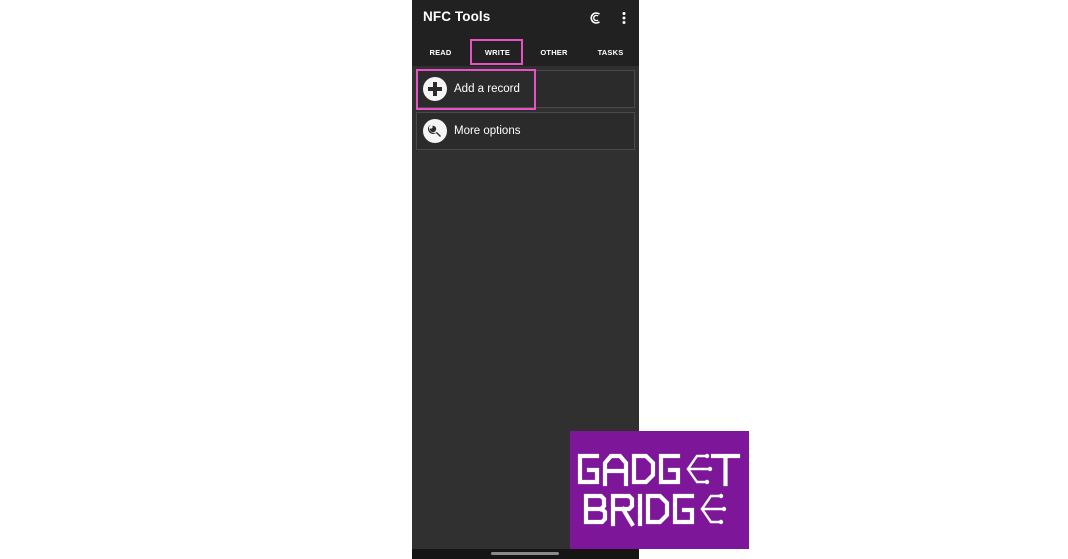  What do you see at coordinates (435, 131) in the screenshot?
I see `wrench-icon` at bounding box center [435, 131].